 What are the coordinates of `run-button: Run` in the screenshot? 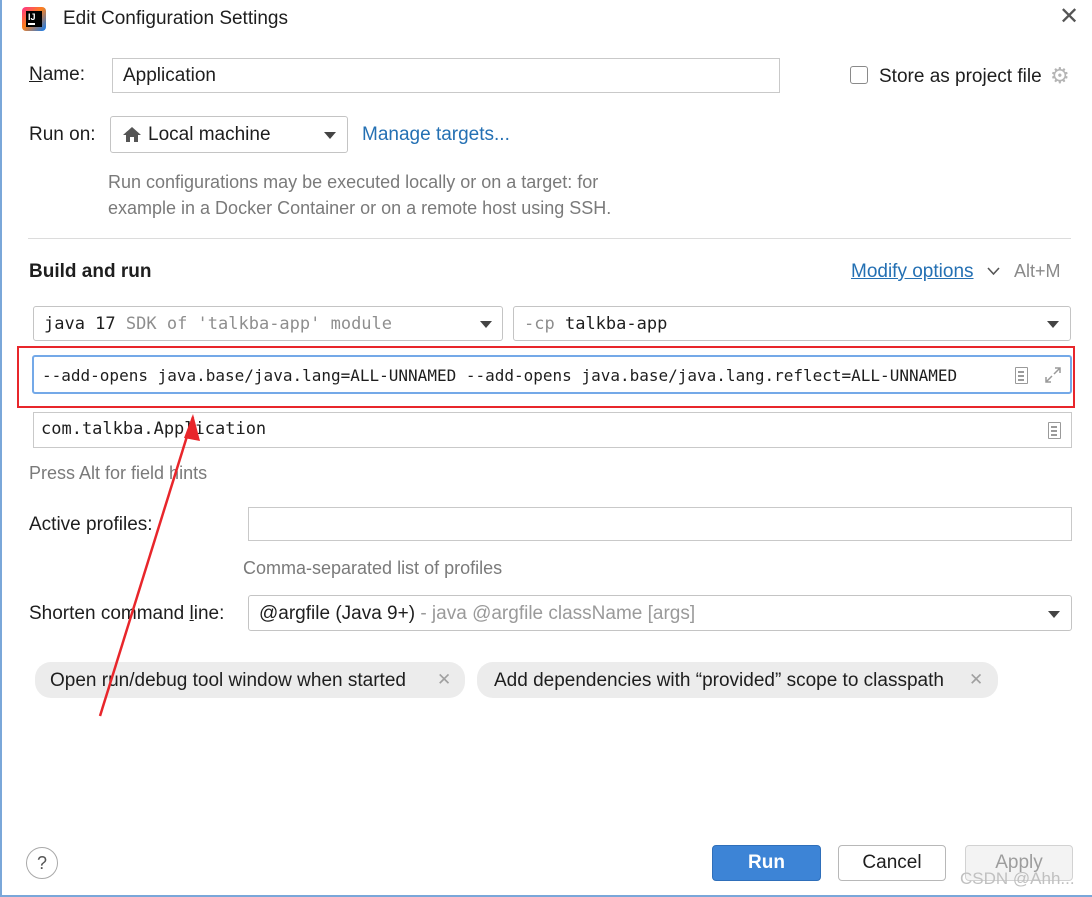 It's located at (766, 863).